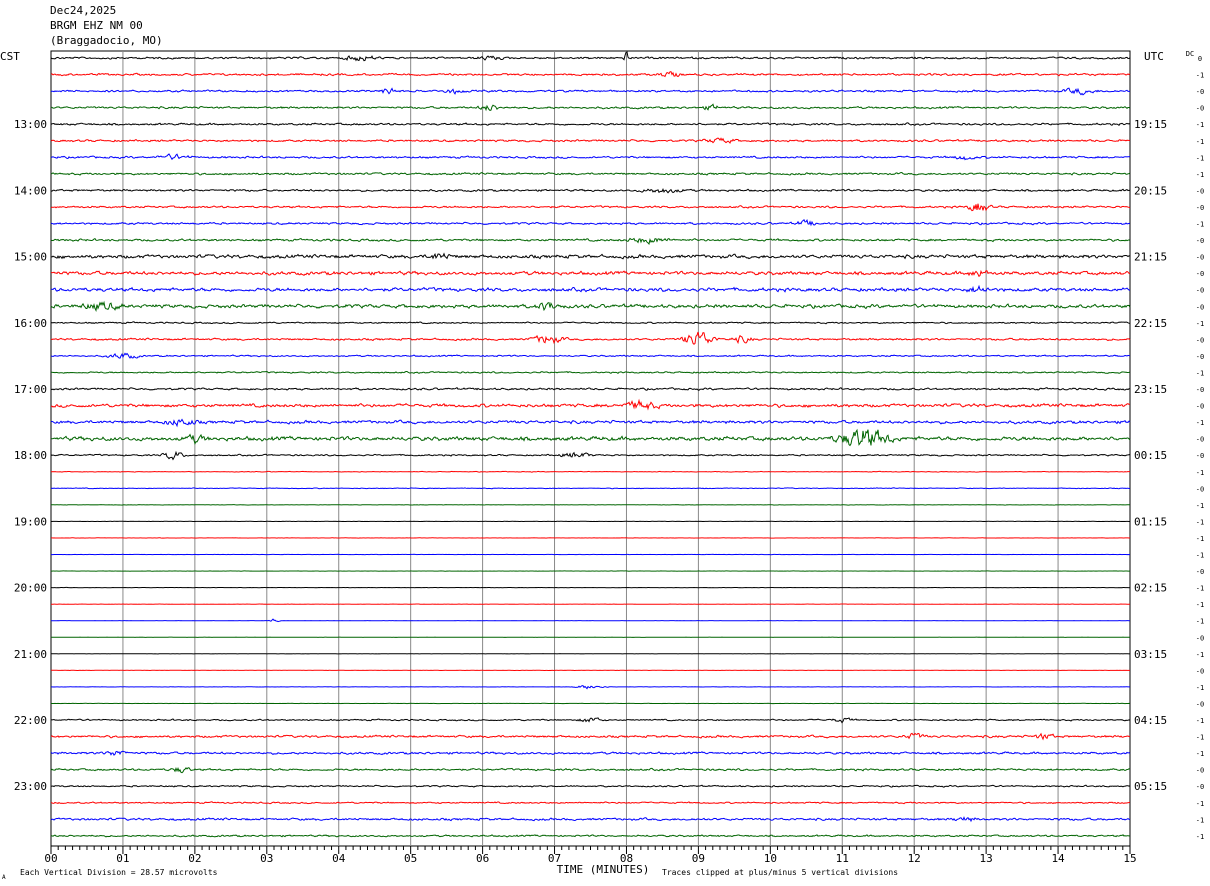 The width and height of the screenshot is (1210, 886). I want to click on cst-hour-label: 18:00, so click(30, 455).